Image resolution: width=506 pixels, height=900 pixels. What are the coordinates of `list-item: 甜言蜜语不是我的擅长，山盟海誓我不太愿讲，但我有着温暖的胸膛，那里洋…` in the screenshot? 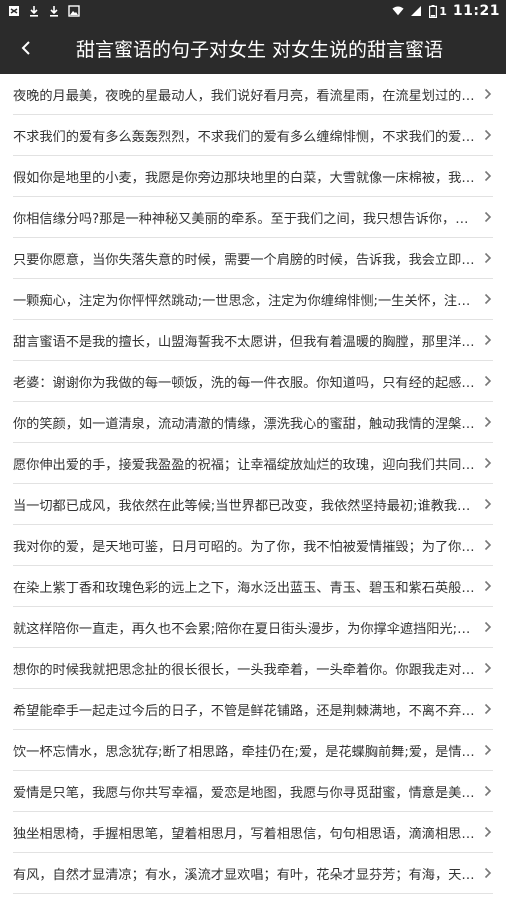 It's located at (253, 340).